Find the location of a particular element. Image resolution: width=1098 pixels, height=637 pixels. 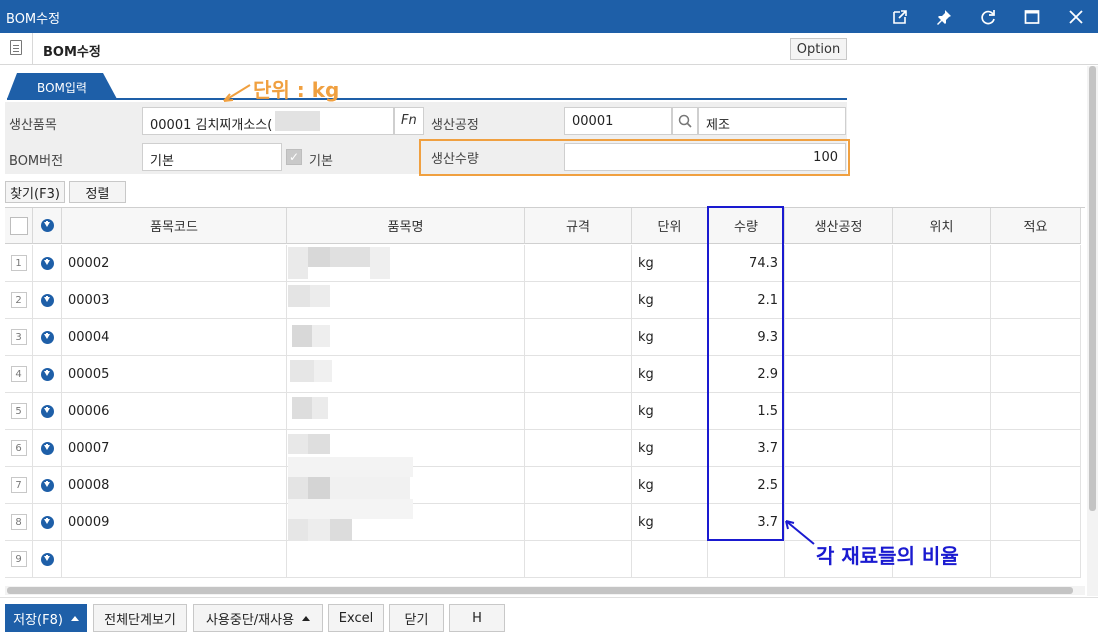

col-header-name: 품목명 is located at coordinates (406, 226).